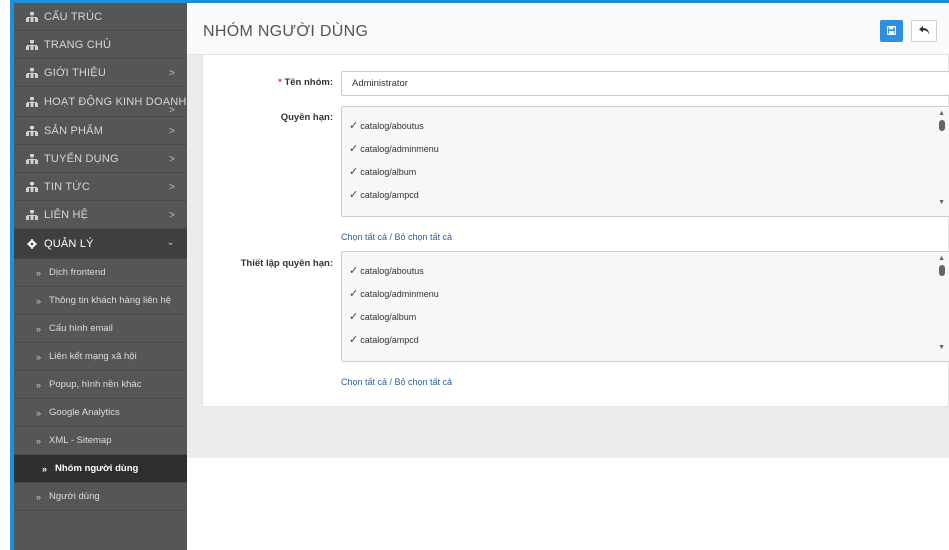 This screenshot has width=949, height=550. Describe the element at coordinates (305, 82) in the screenshot. I see `group-name-label: * Tên nhóm:` at that location.